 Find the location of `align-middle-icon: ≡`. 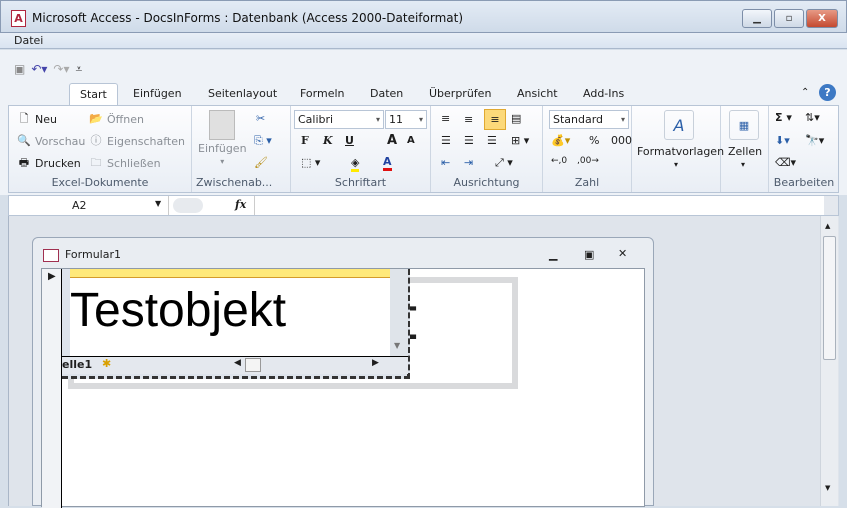

align-middle-icon: ≡ is located at coordinates (468, 119).